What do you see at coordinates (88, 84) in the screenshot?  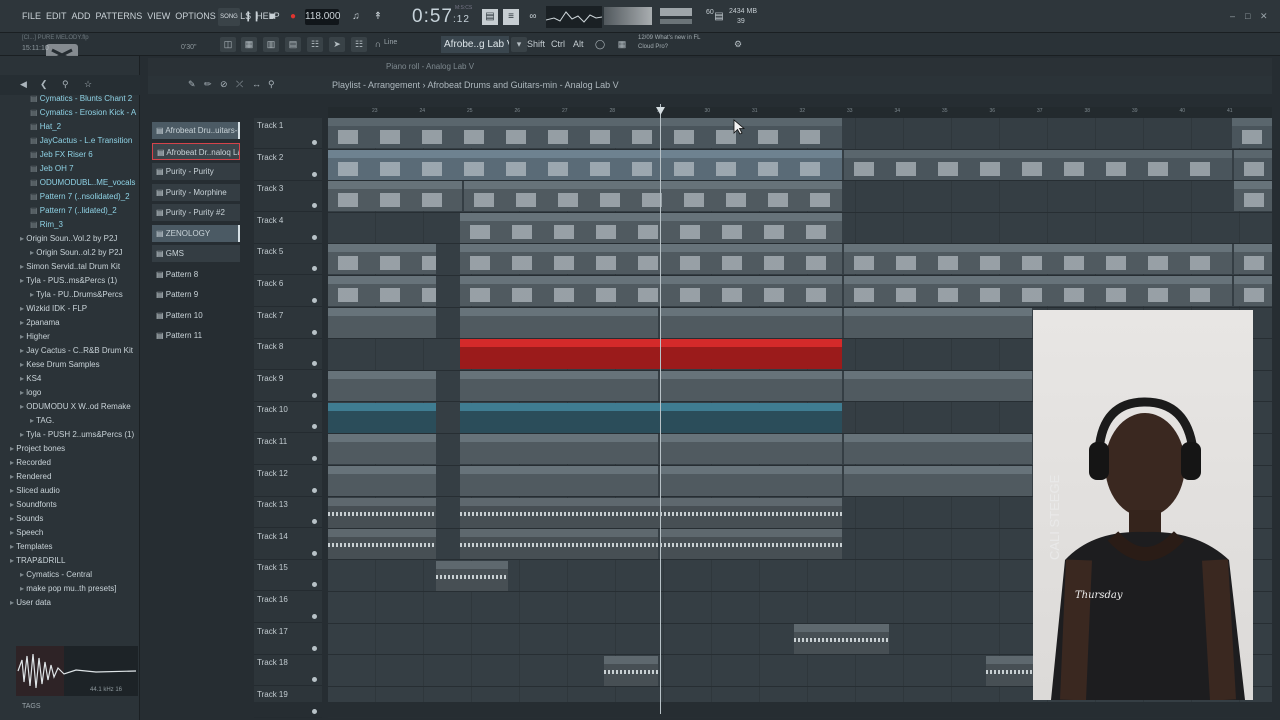 I see `browser-star-icon: ☆` at bounding box center [88, 84].